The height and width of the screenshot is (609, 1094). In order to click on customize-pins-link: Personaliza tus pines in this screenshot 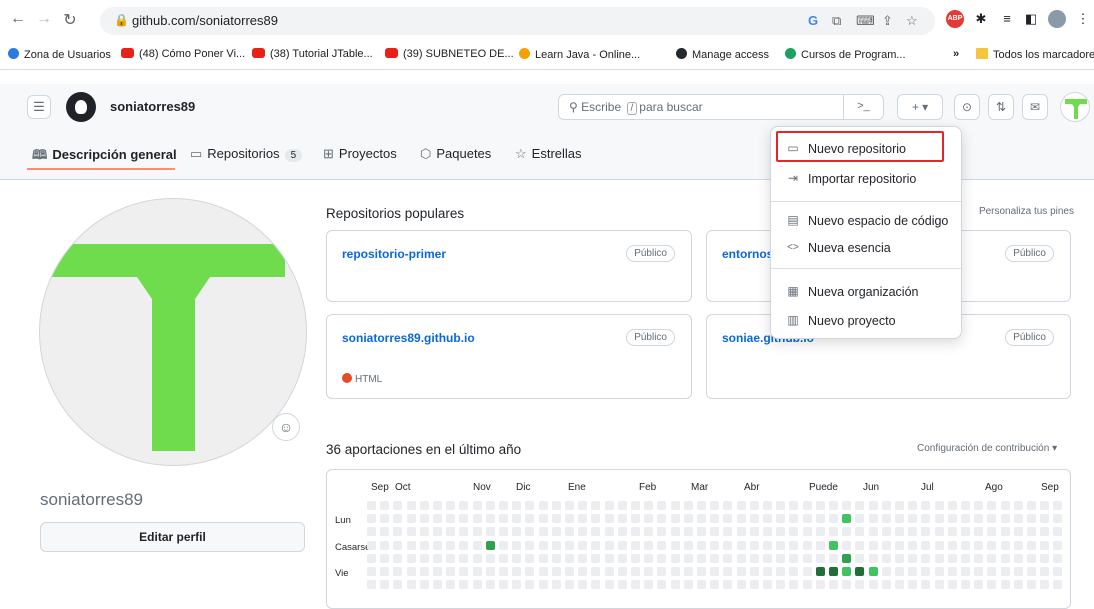, I will do `click(1026, 211)`.